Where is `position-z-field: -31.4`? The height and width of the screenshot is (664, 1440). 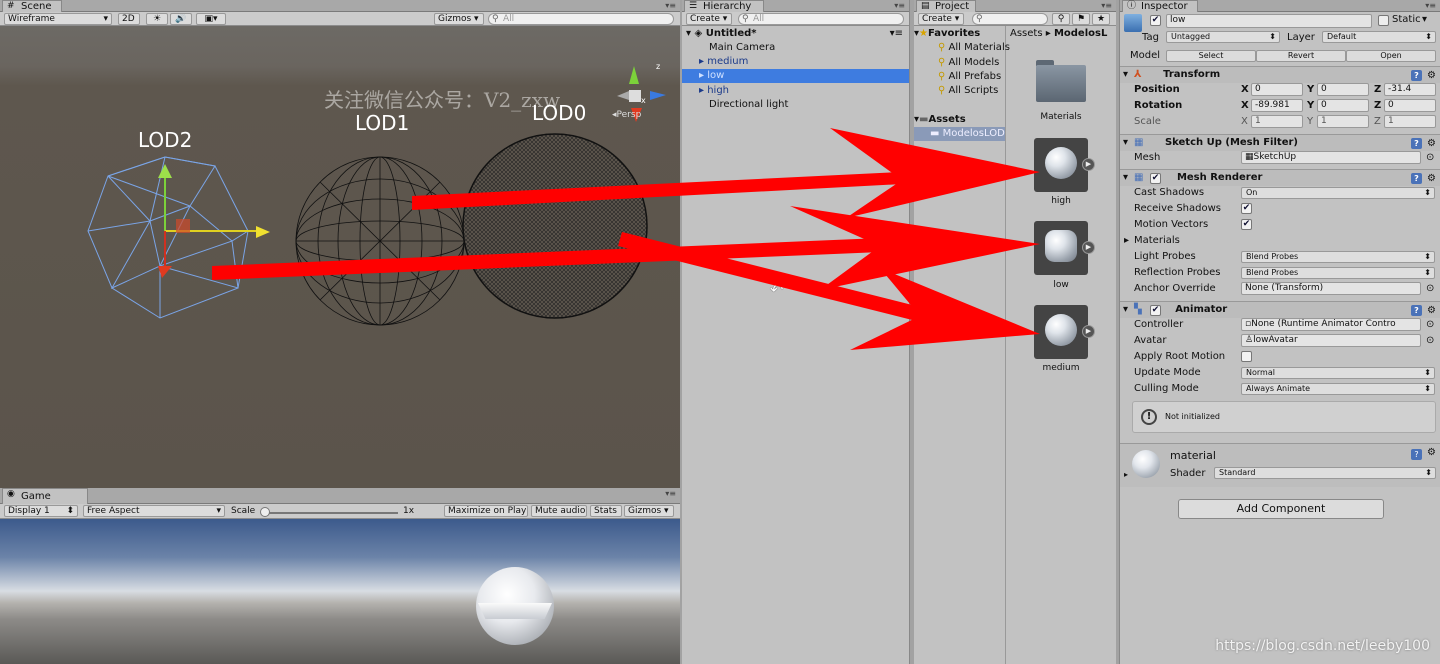
position-z-field: -31.4 is located at coordinates (1410, 89).